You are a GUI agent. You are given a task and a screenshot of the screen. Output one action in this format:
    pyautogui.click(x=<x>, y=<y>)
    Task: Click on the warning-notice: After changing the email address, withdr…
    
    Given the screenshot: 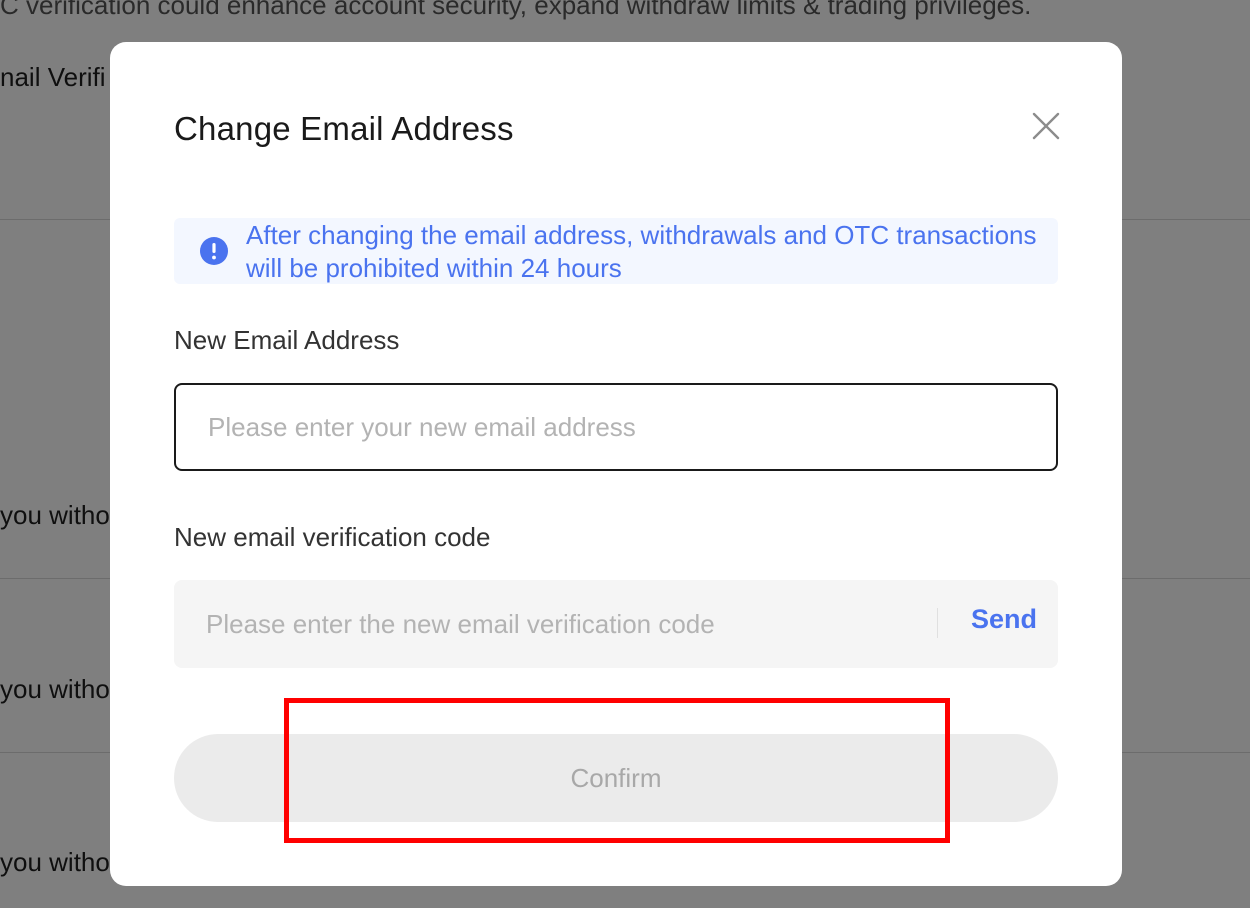 What is the action you would take?
    pyautogui.click(x=616, y=251)
    